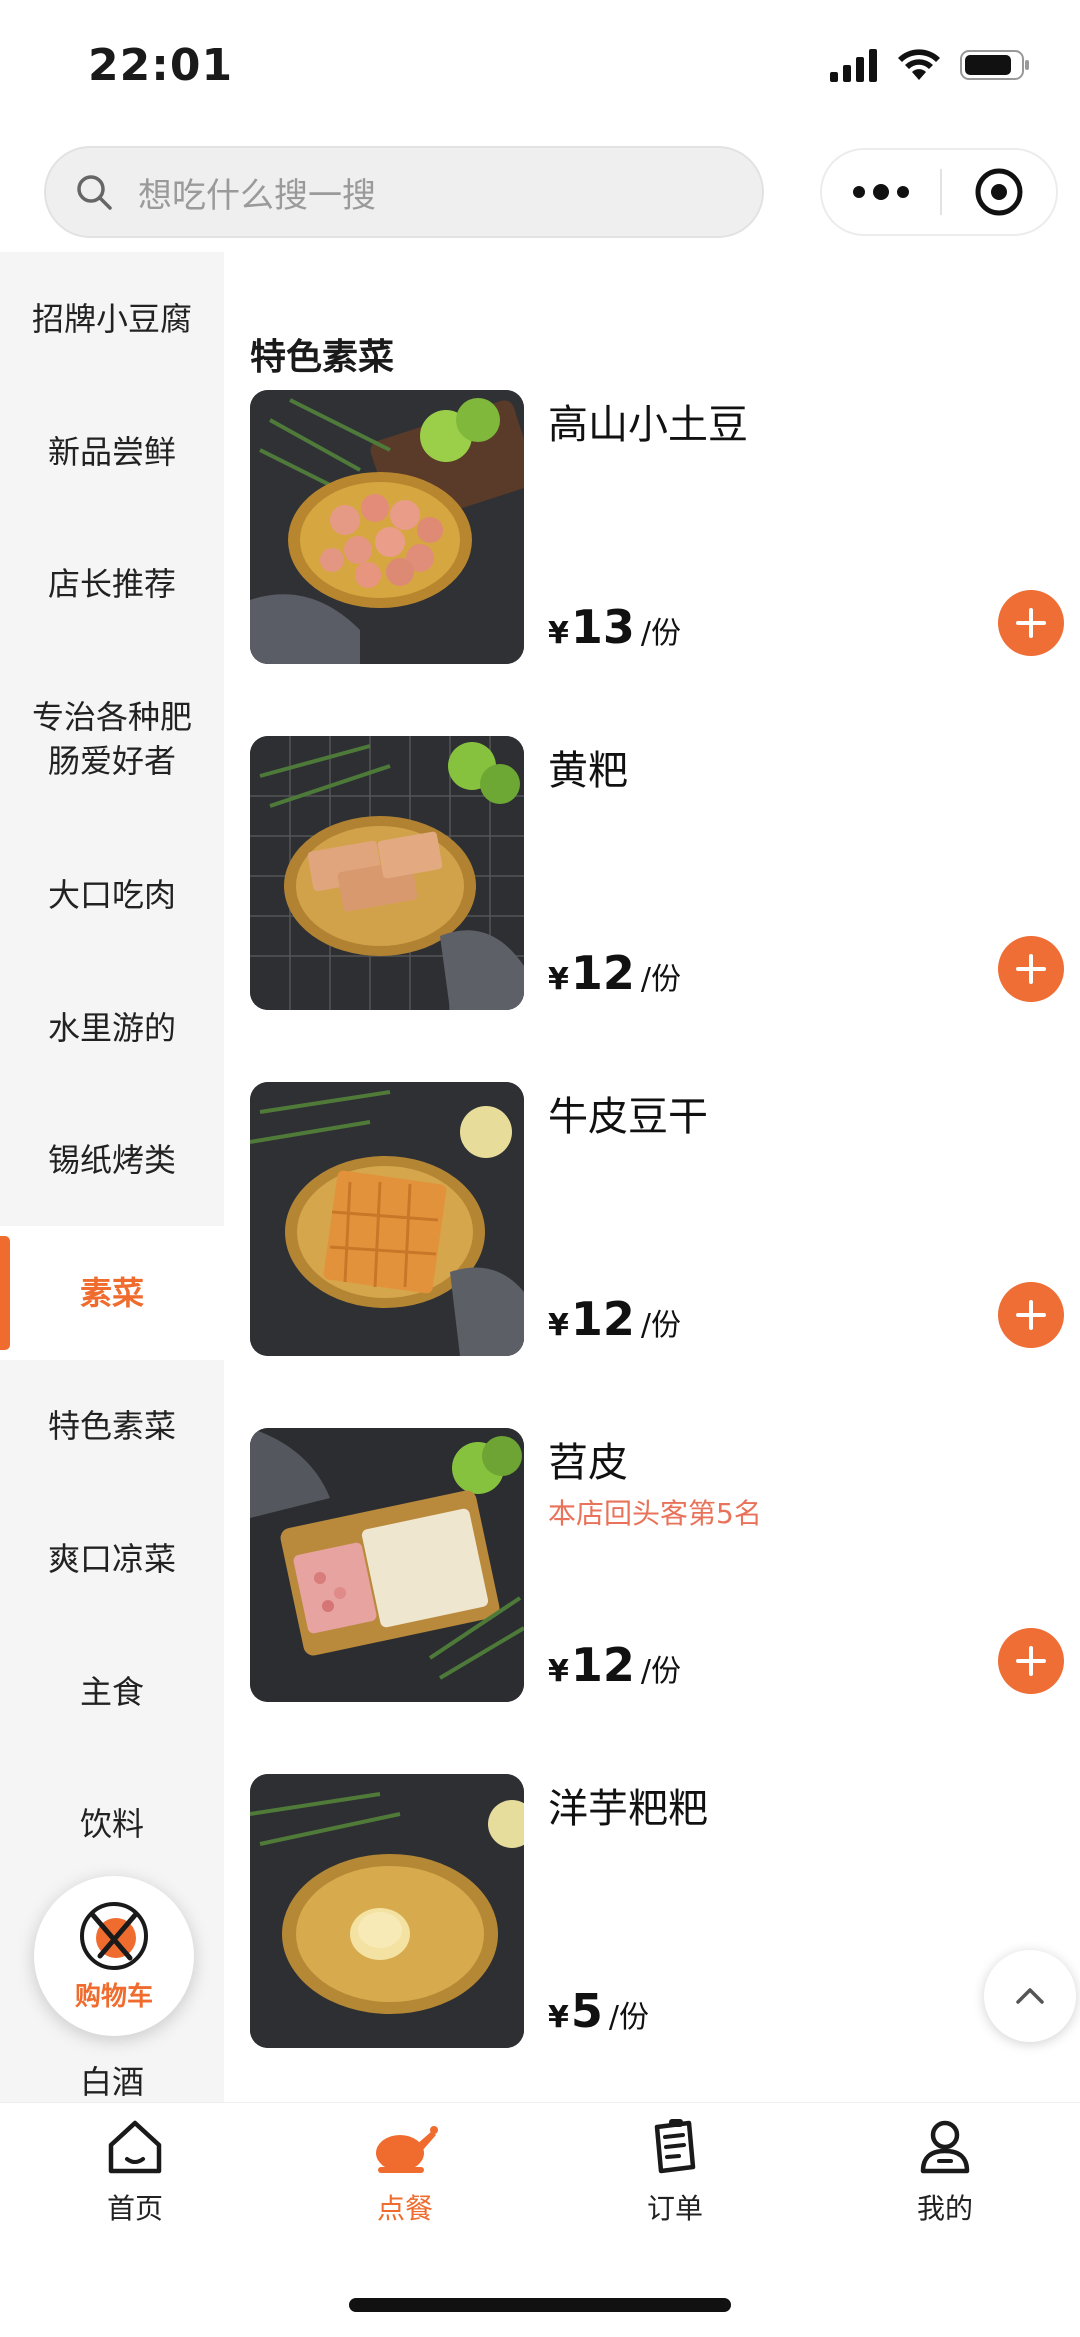 Image resolution: width=1080 pixels, height=2337 pixels. Describe the element at coordinates (657, 1565) in the screenshot. I see `menu-item: 苕皮 本店回头客第5名 ¥ 12 /份` at that location.